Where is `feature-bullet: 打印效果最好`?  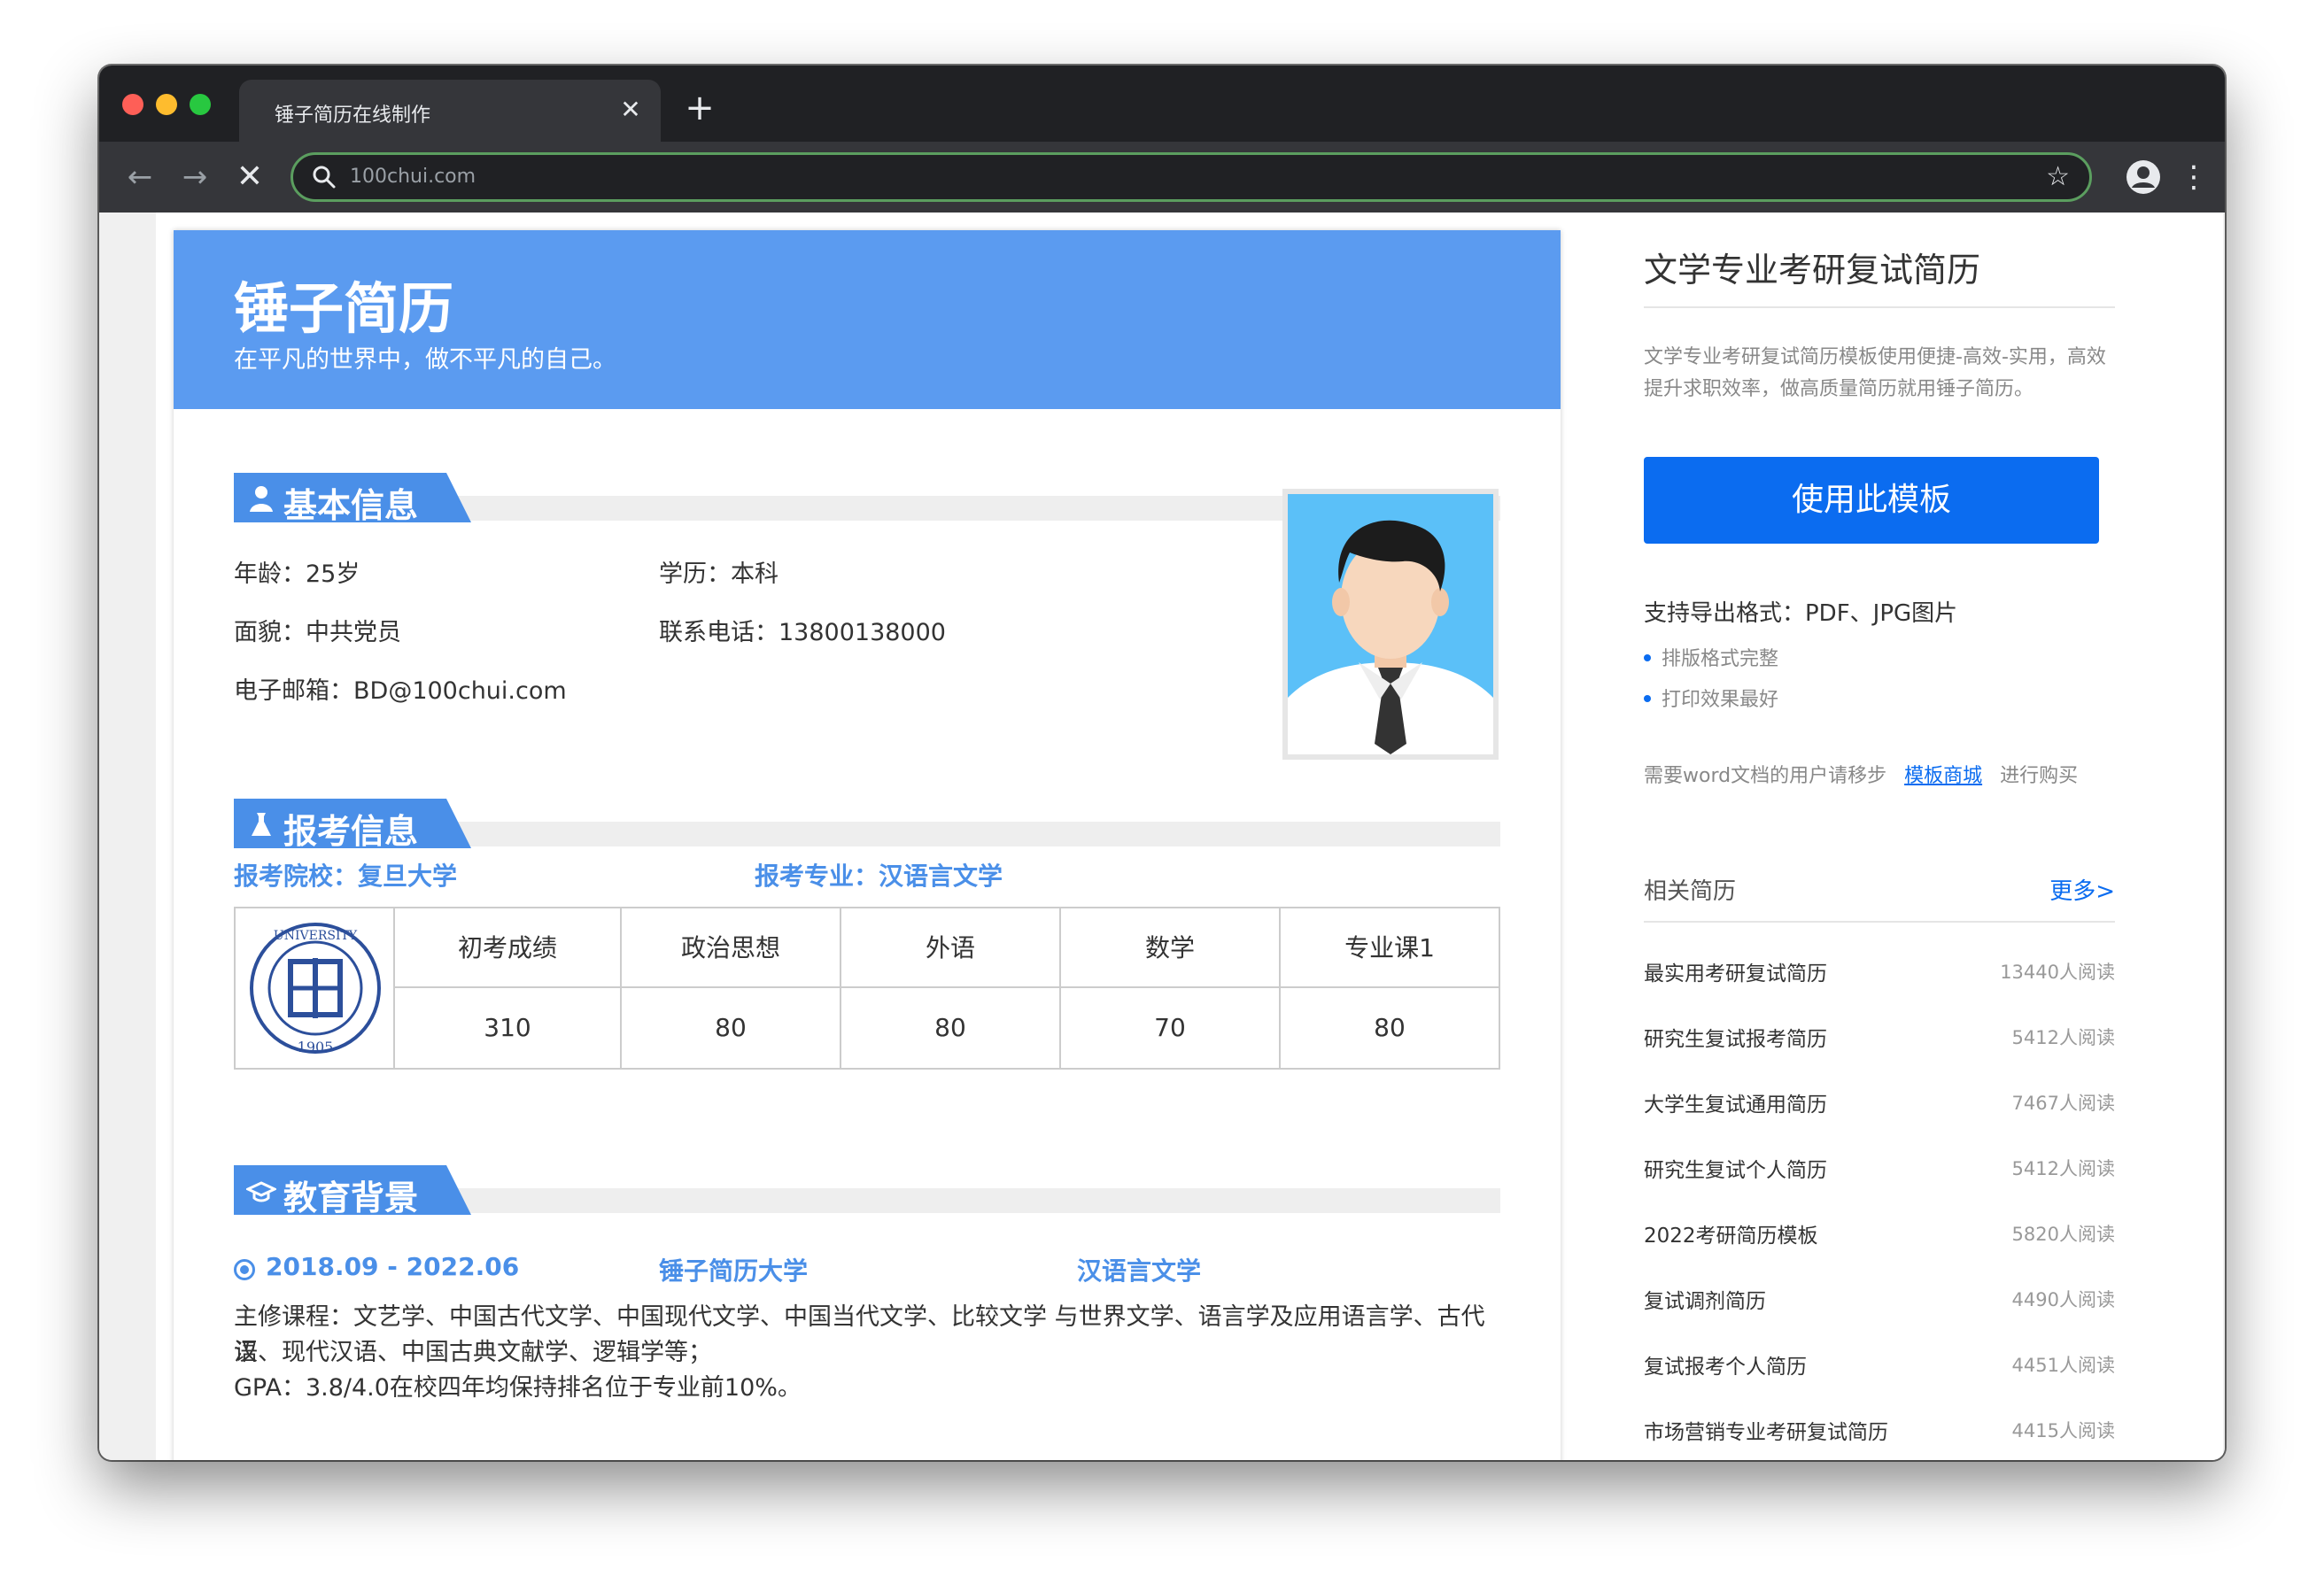 feature-bullet: 打印效果最好 is located at coordinates (1711, 698).